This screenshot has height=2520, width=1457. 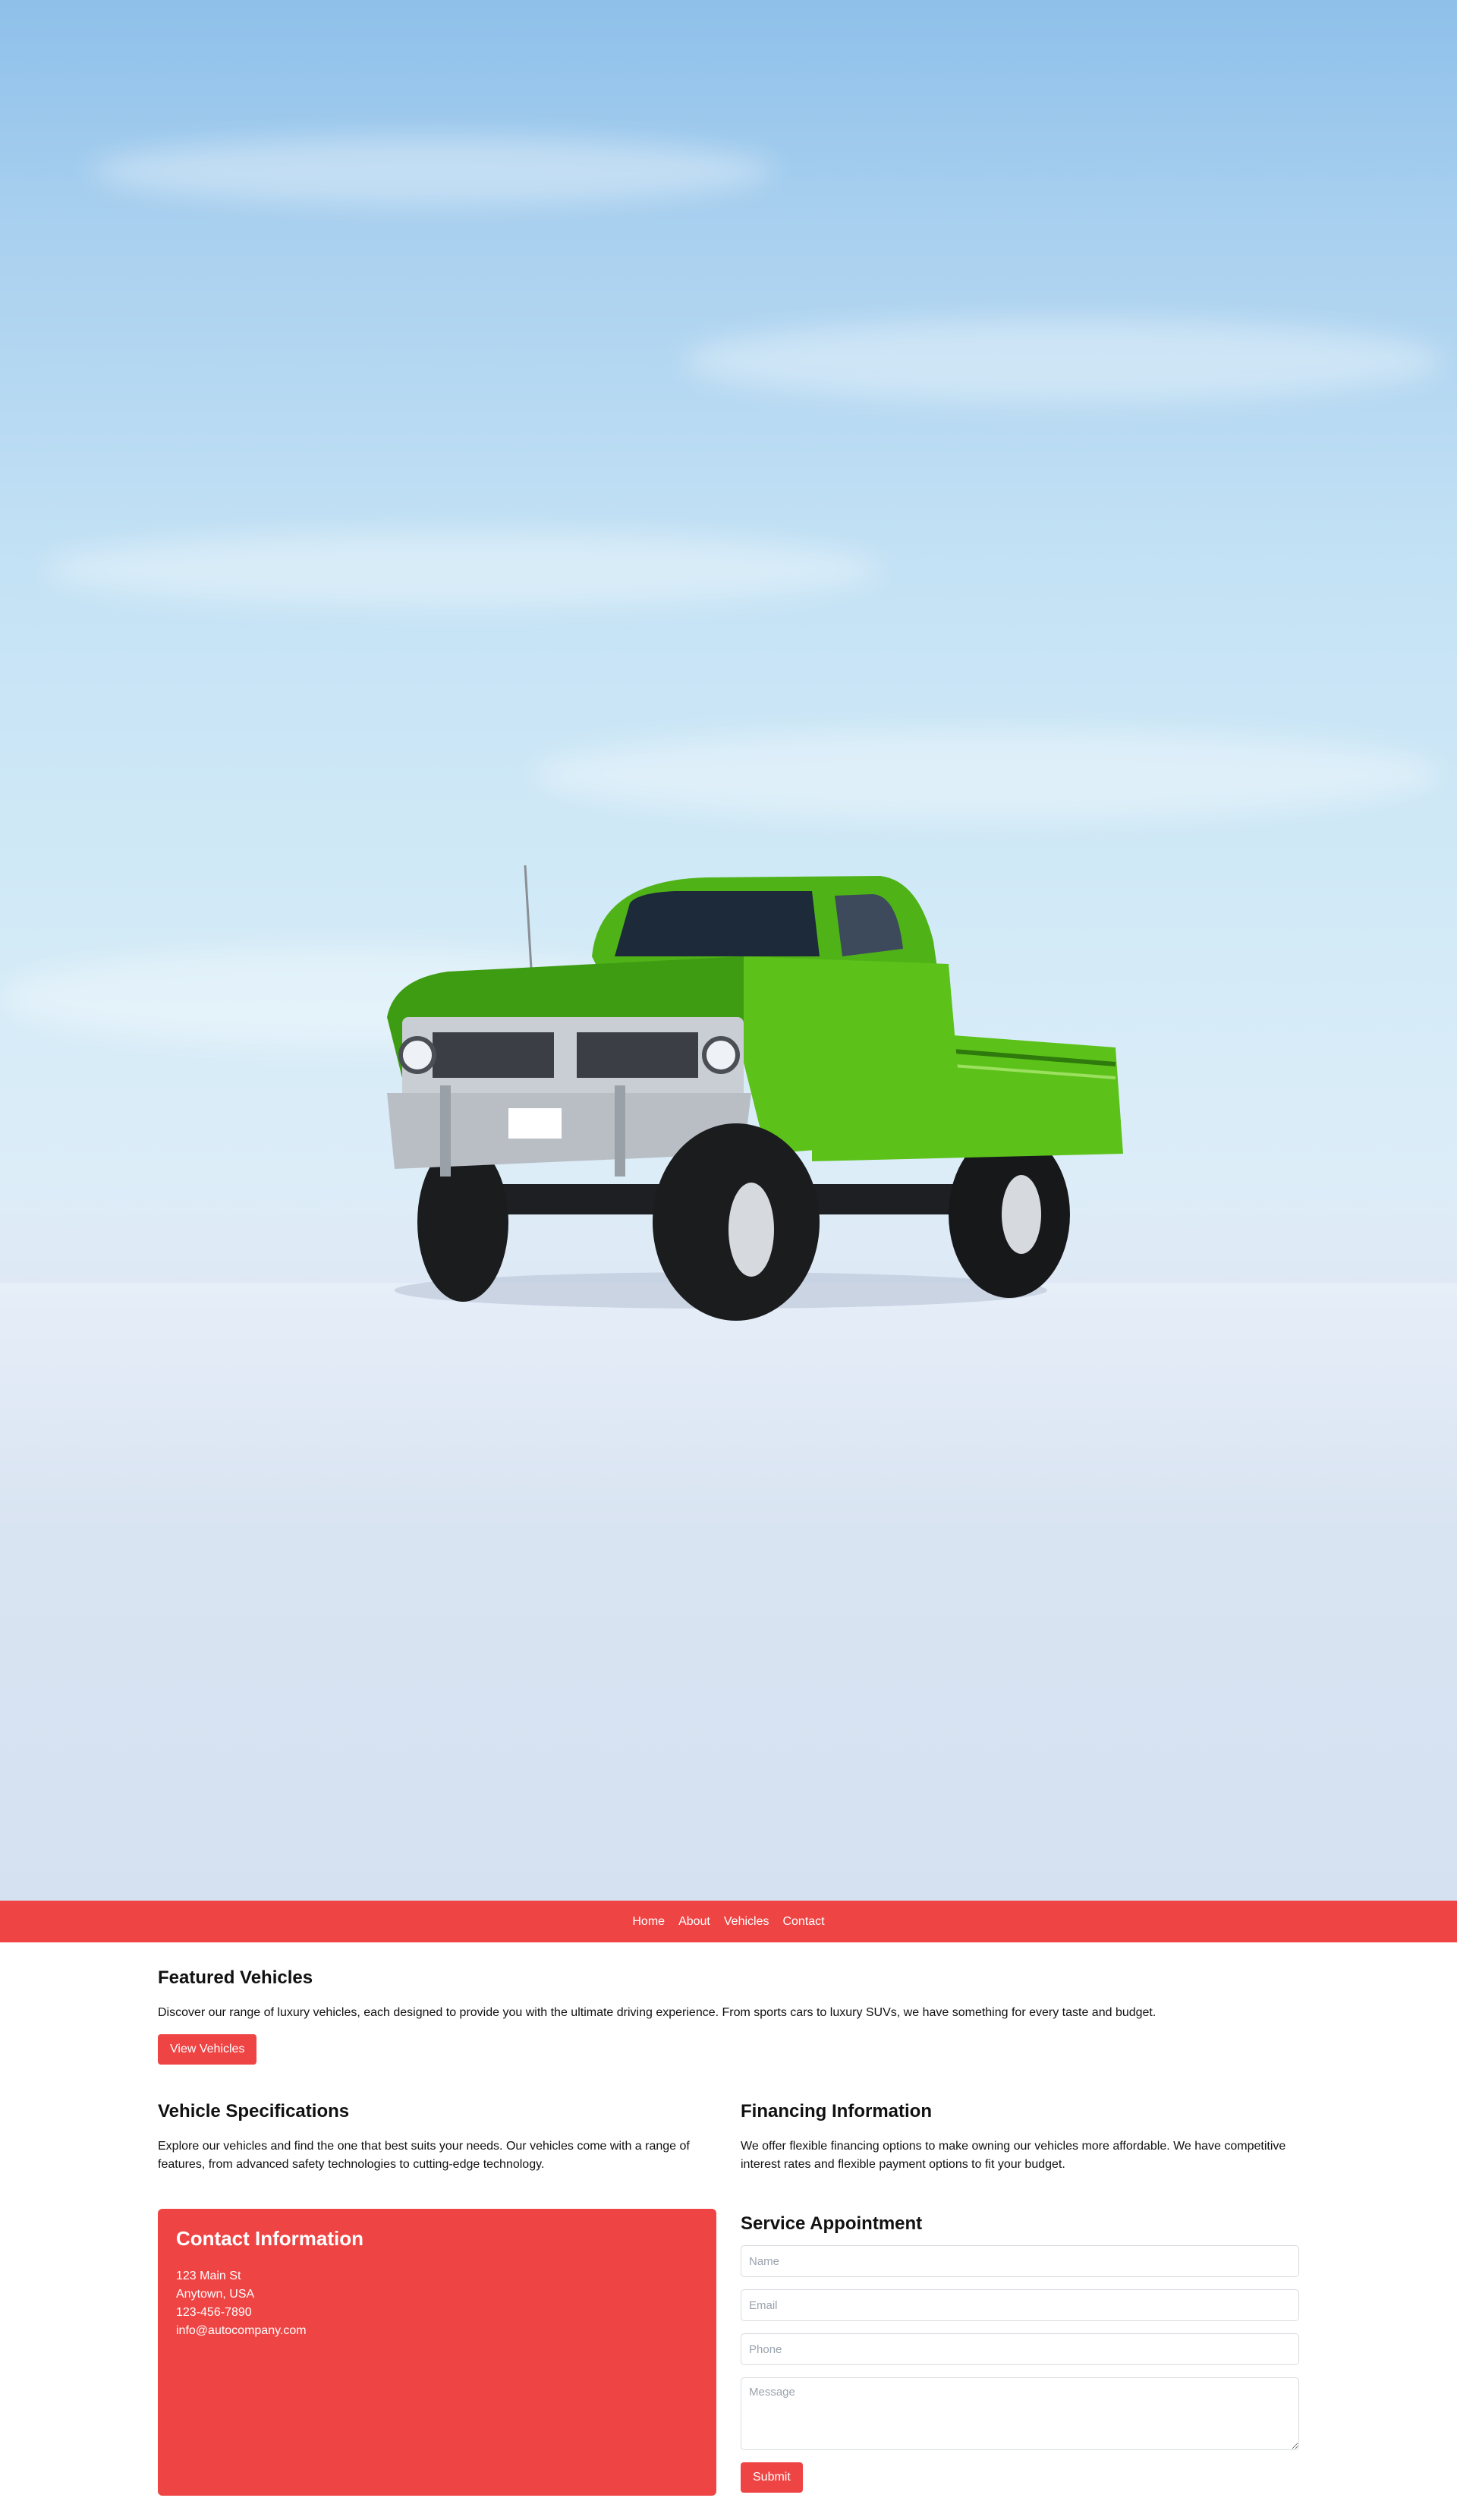 I want to click on service-form: Service Appointment Submit, so click(x=1020, y=2352).